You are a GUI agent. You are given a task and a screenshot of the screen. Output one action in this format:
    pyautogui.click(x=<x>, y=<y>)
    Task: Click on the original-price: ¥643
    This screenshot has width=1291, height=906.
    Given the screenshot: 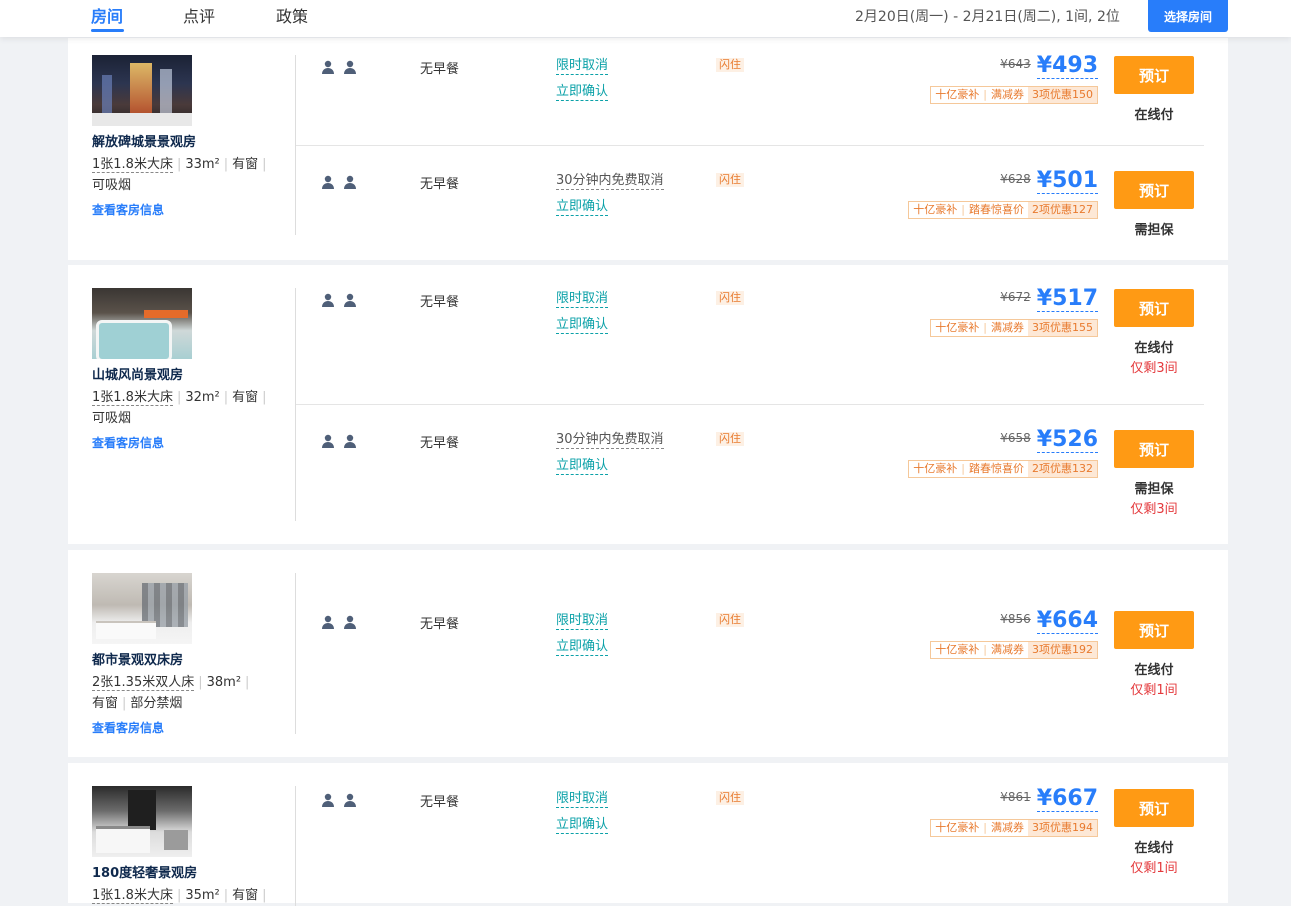 What is the action you would take?
    pyautogui.click(x=1015, y=64)
    